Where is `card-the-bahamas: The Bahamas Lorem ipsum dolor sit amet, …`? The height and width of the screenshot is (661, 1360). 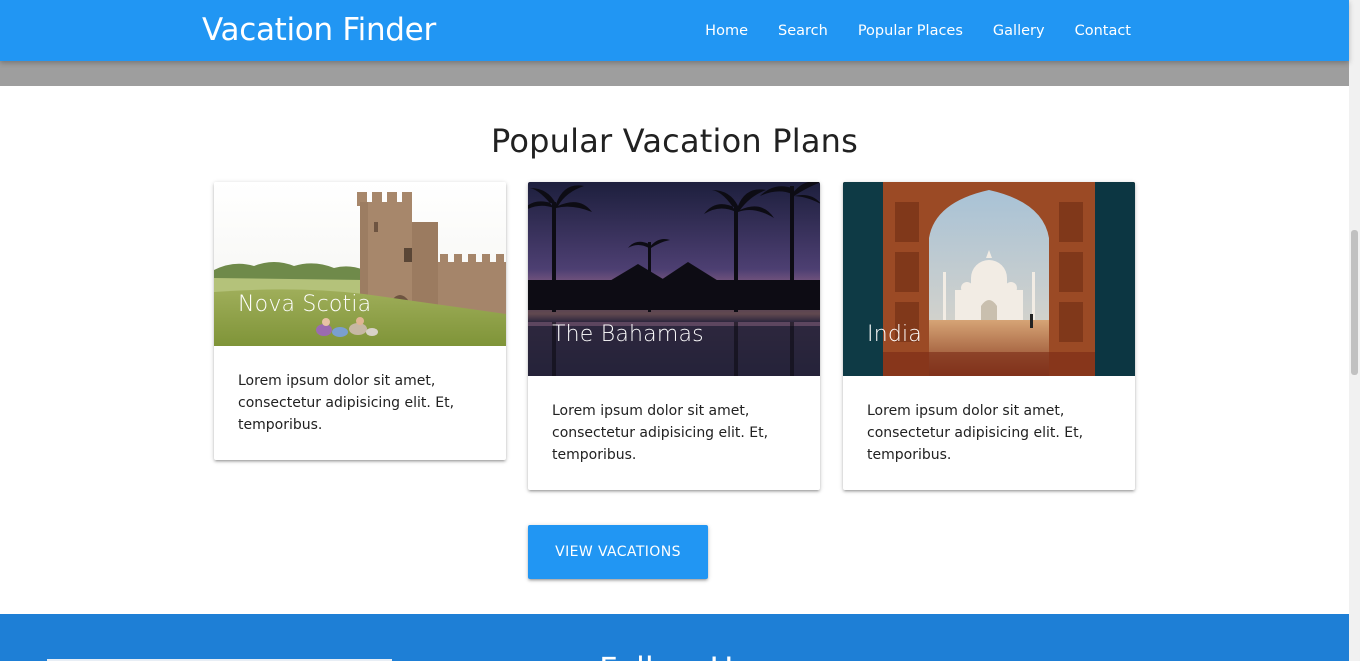
card-the-bahamas: The Bahamas Lorem ipsum dolor sit amet, … is located at coordinates (674, 336).